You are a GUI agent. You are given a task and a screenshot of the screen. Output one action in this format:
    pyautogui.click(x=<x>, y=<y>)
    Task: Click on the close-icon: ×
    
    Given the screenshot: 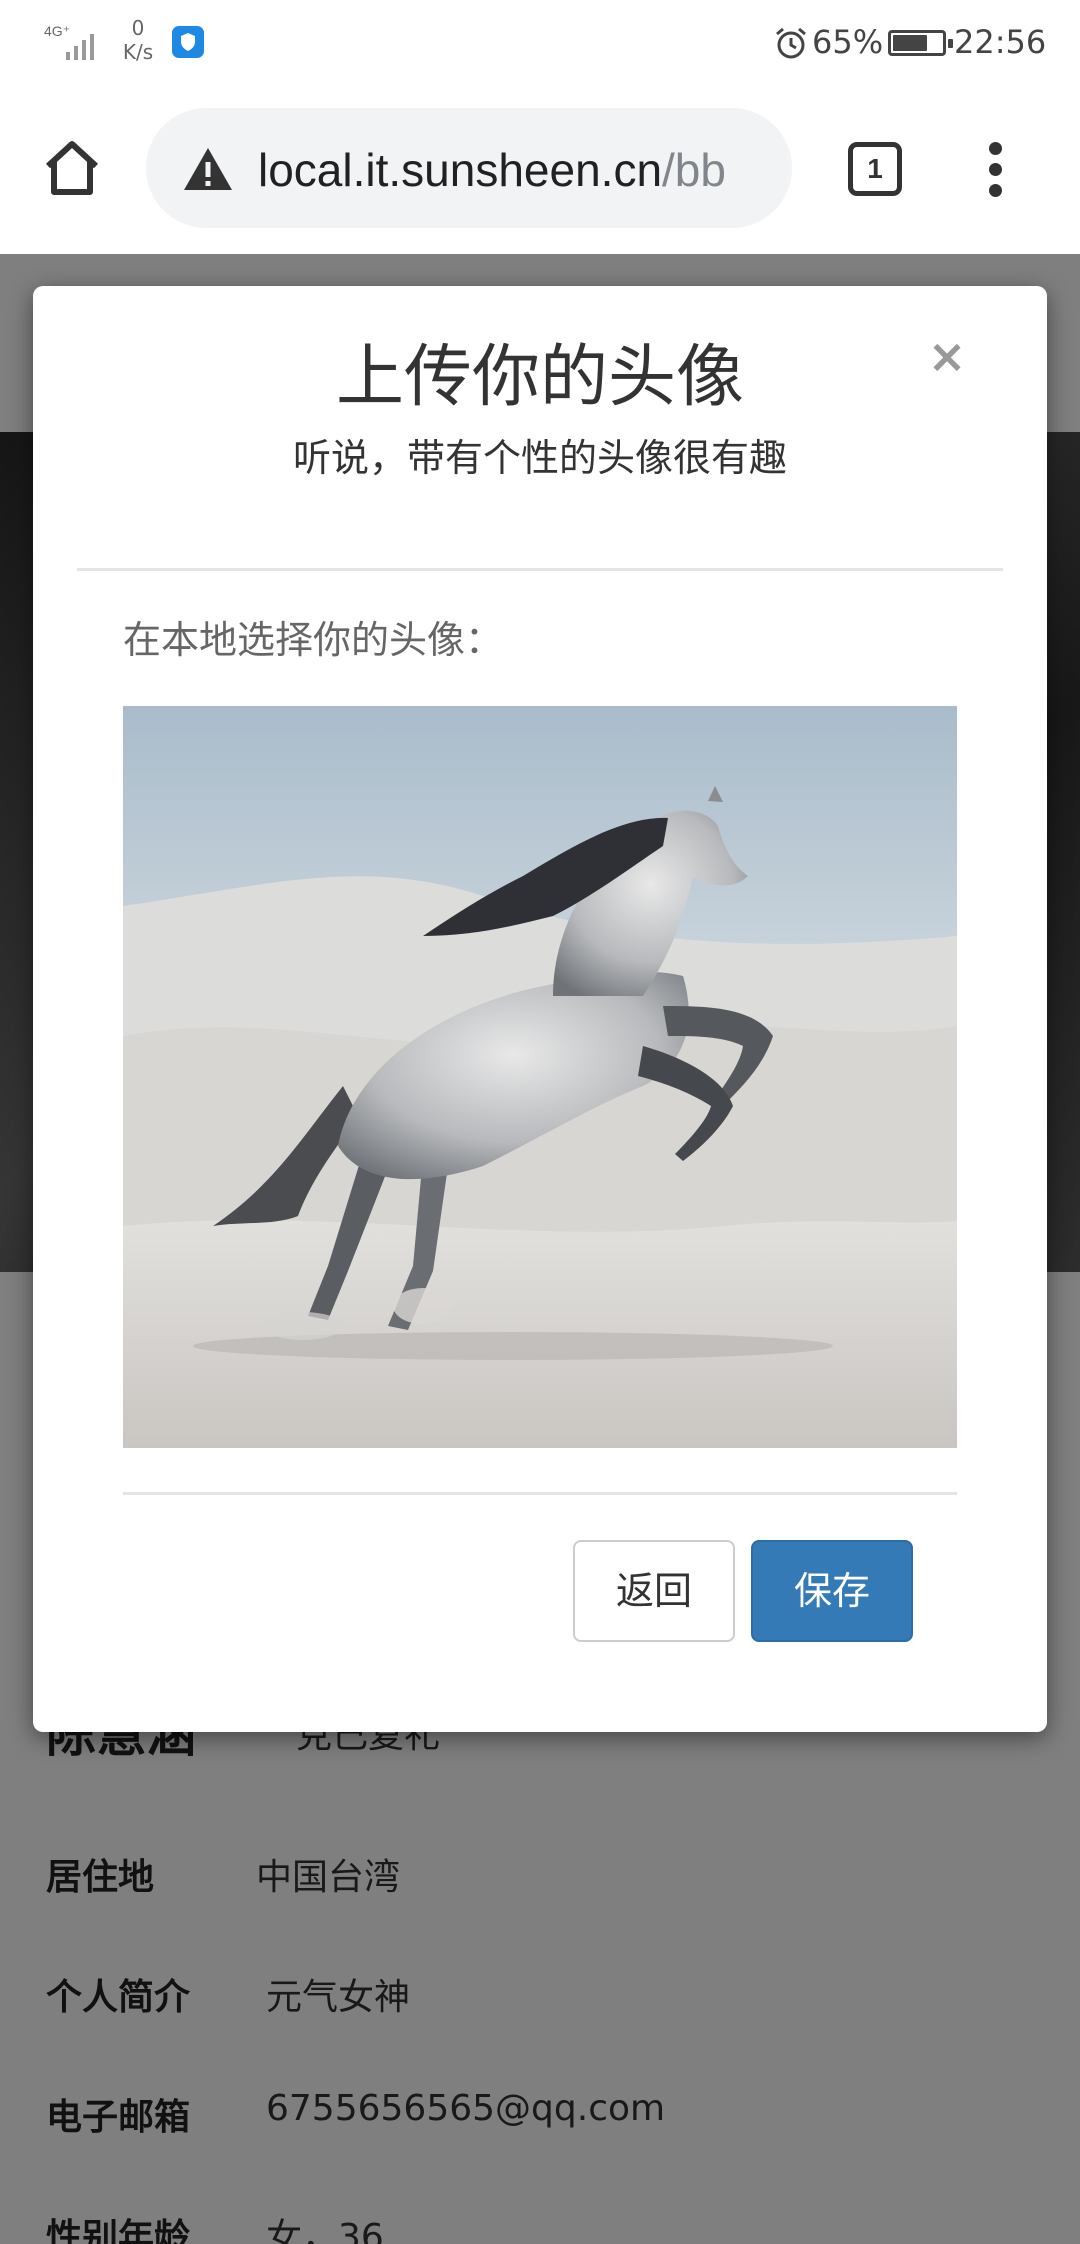 What is the action you would take?
    pyautogui.click(x=947, y=356)
    